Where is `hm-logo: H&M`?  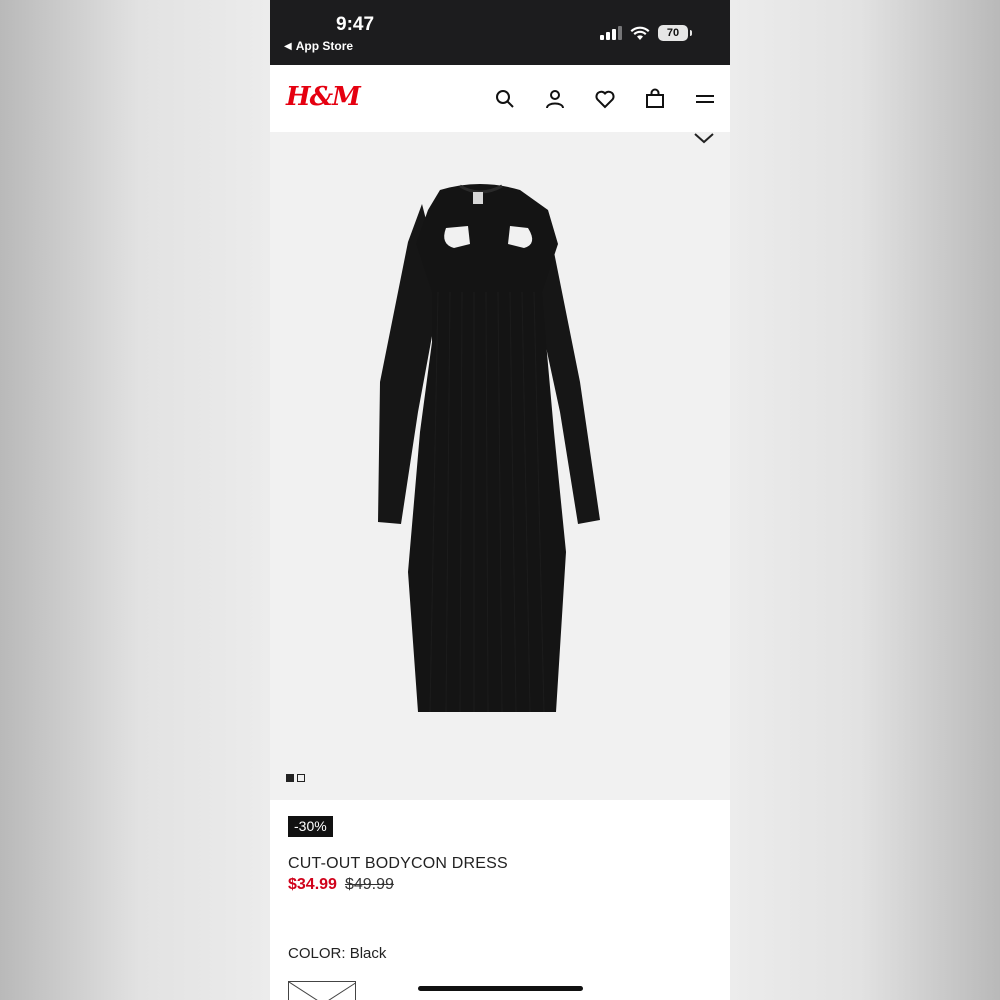
hm-logo: H&M is located at coordinates (323, 97).